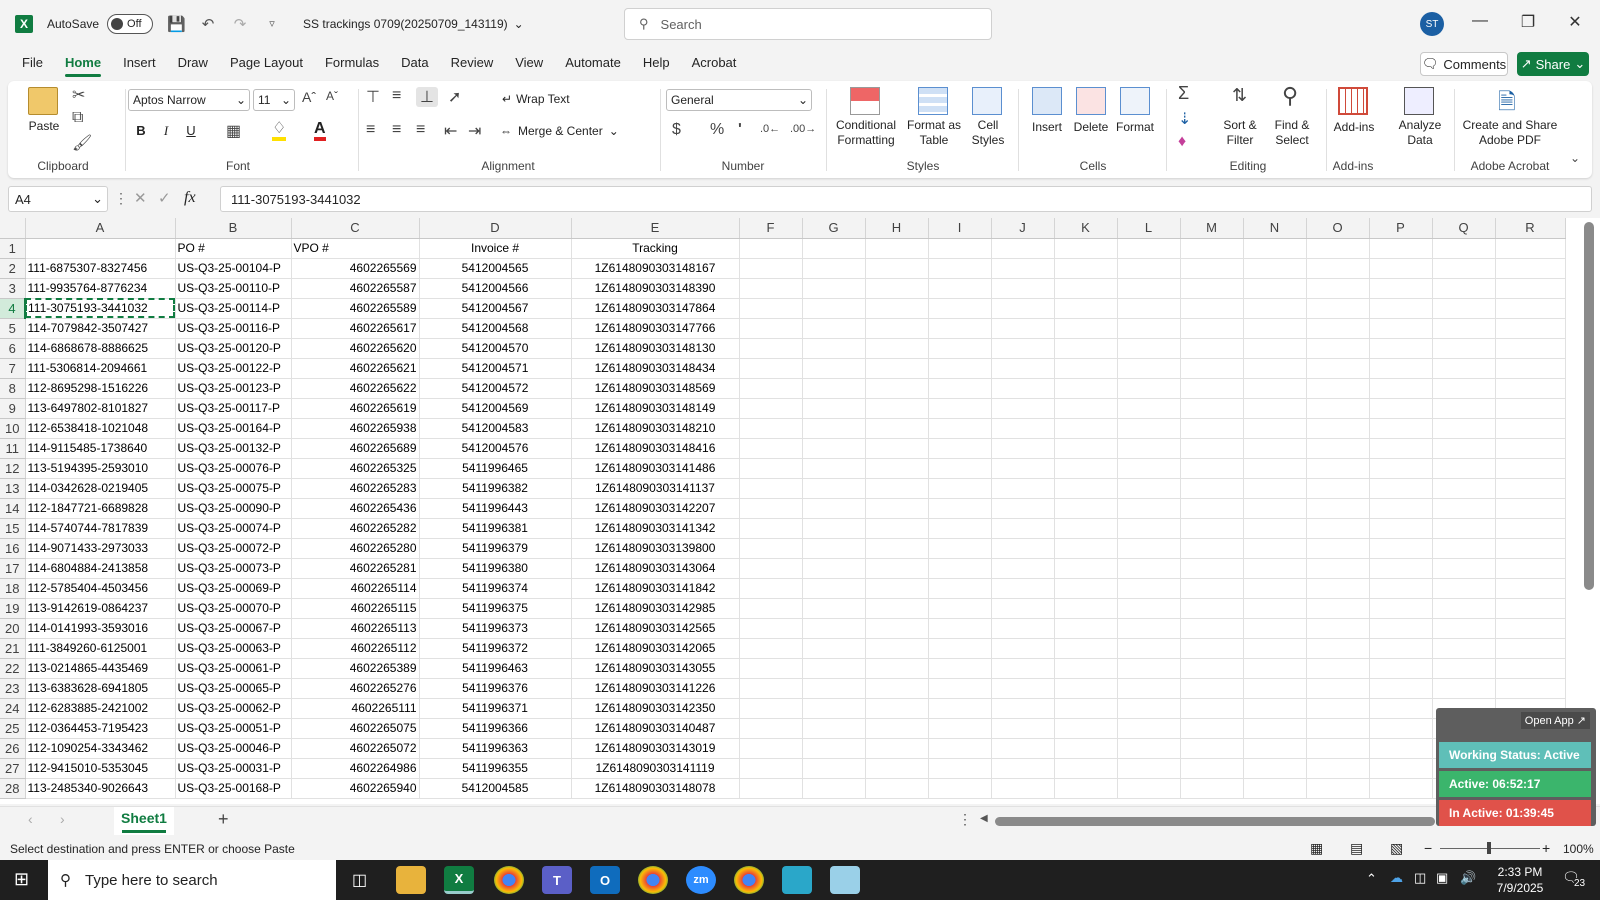 The width and height of the screenshot is (1600, 900). Describe the element at coordinates (984, 818) in the screenshot. I see `scroll-left-icon: ◀` at that location.